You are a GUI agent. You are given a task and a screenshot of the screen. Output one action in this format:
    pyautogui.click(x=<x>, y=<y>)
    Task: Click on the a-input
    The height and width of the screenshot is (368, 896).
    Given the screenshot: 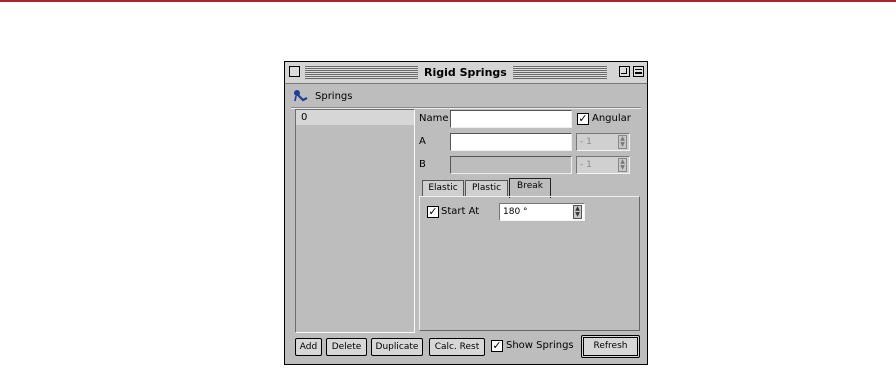 What is the action you would take?
    pyautogui.click(x=511, y=142)
    